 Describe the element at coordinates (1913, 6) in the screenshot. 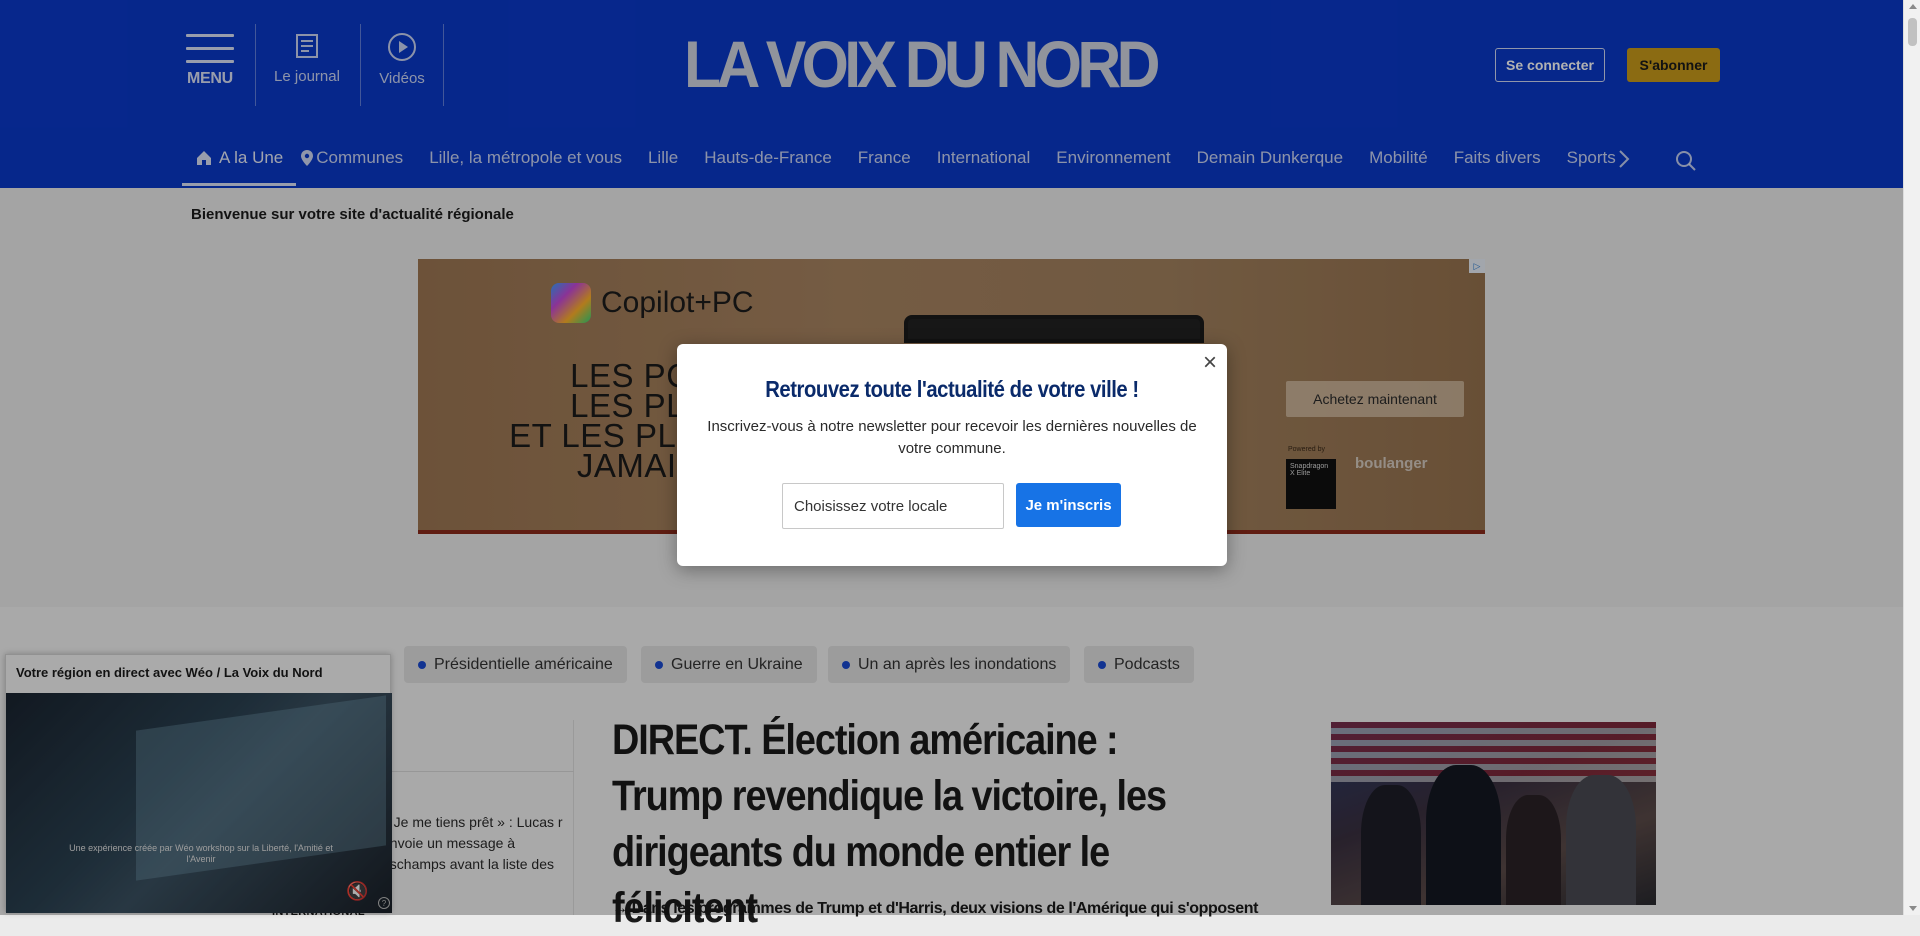

I see `scroll-up-icon` at that location.